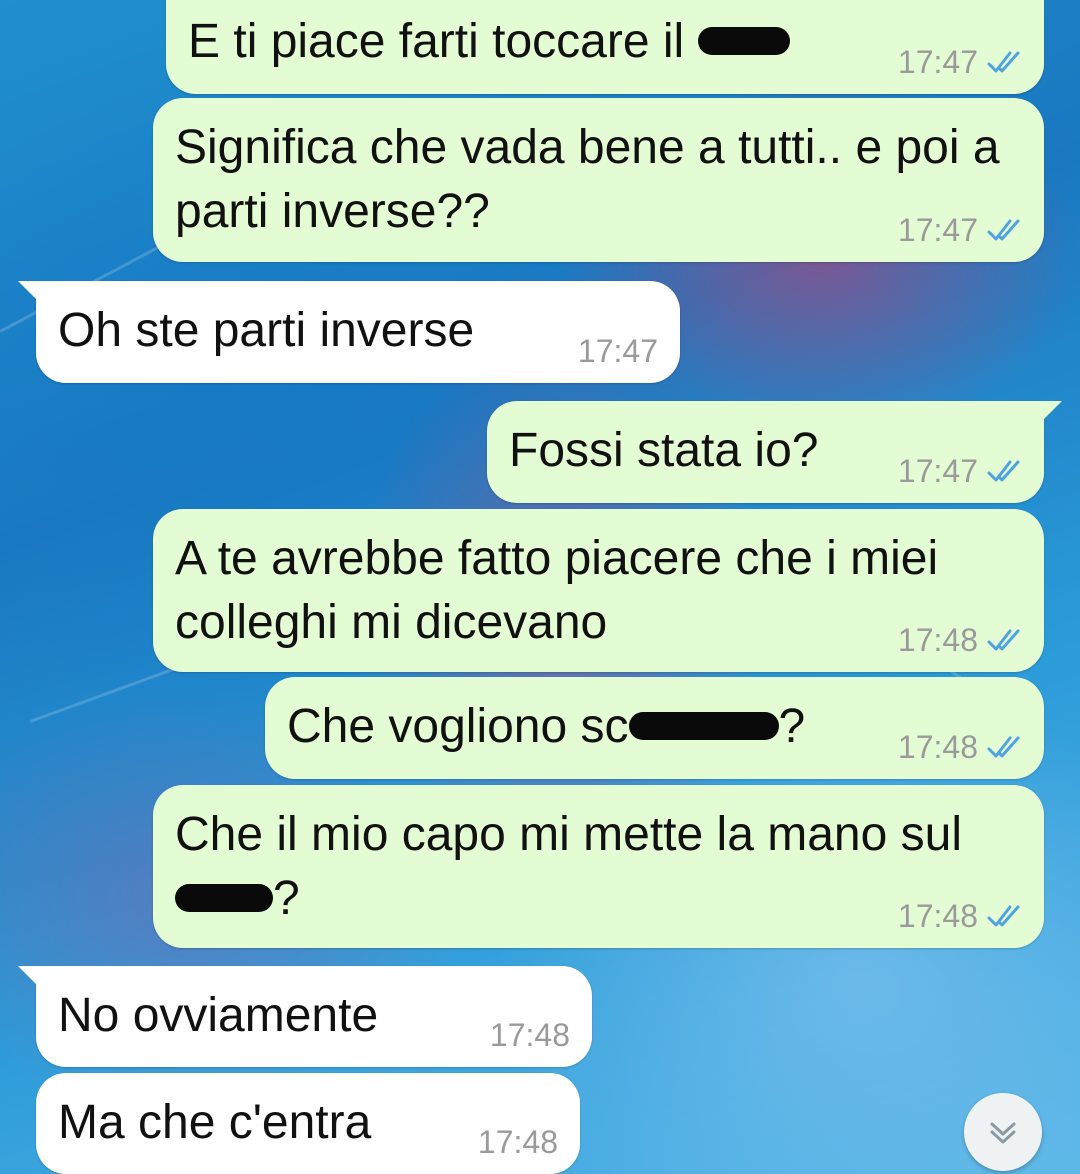 Image resolution: width=1080 pixels, height=1174 pixels. Describe the element at coordinates (308, 1123) in the screenshot. I see `message-incoming: Ma che c'entra 17:48` at that location.